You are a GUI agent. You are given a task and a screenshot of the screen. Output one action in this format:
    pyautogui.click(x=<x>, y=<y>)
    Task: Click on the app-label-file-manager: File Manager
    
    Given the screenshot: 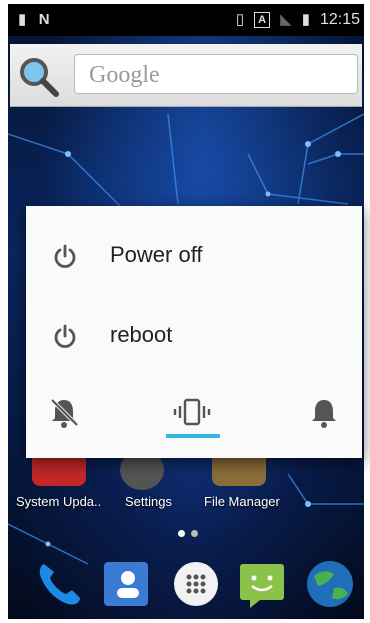 What is the action you would take?
    pyautogui.click(x=242, y=501)
    